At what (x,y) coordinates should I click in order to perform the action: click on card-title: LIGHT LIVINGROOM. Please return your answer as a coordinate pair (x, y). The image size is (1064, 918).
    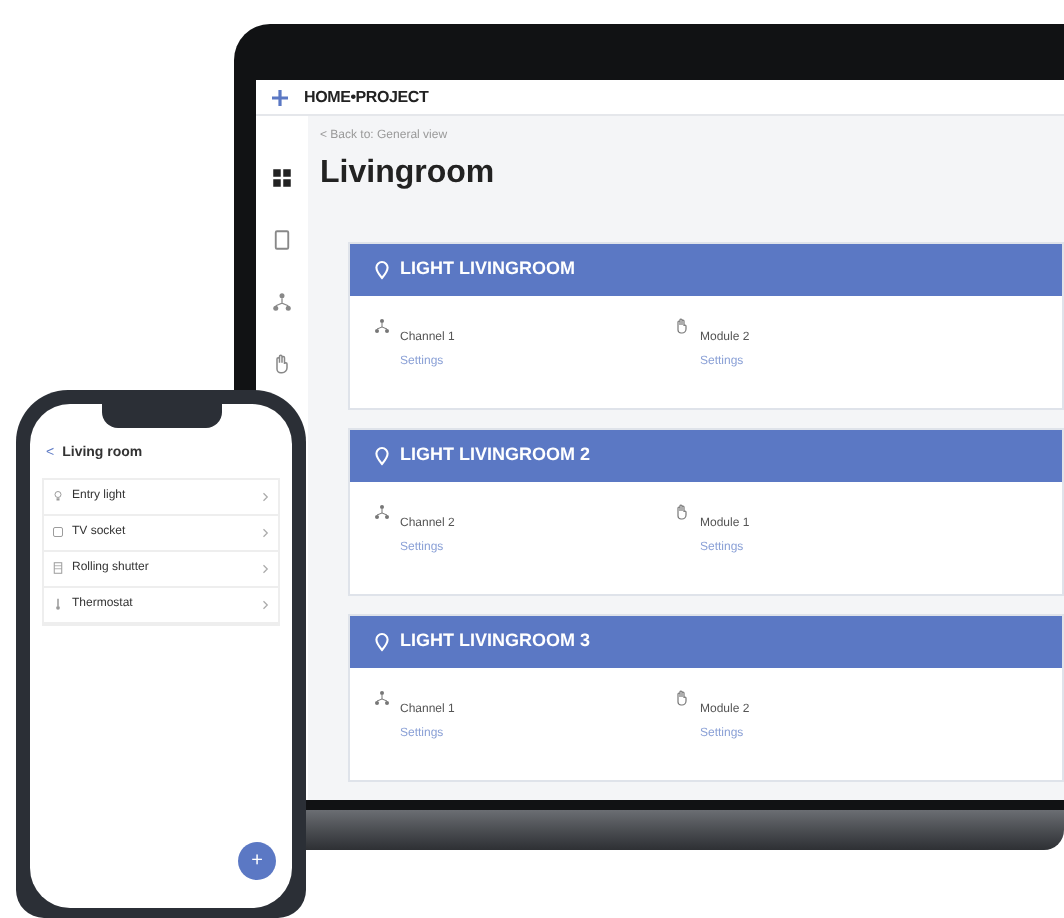
    Looking at the image, I should click on (487, 269).